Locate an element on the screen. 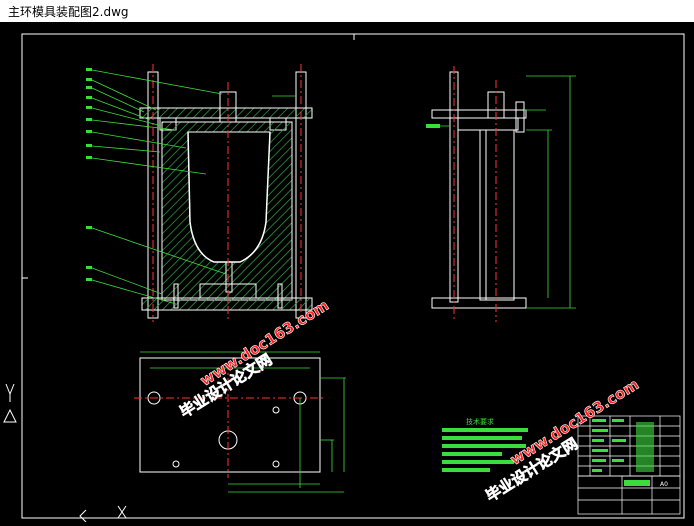 This screenshot has height=526, width=694. side-view is located at coordinates (501, 194).